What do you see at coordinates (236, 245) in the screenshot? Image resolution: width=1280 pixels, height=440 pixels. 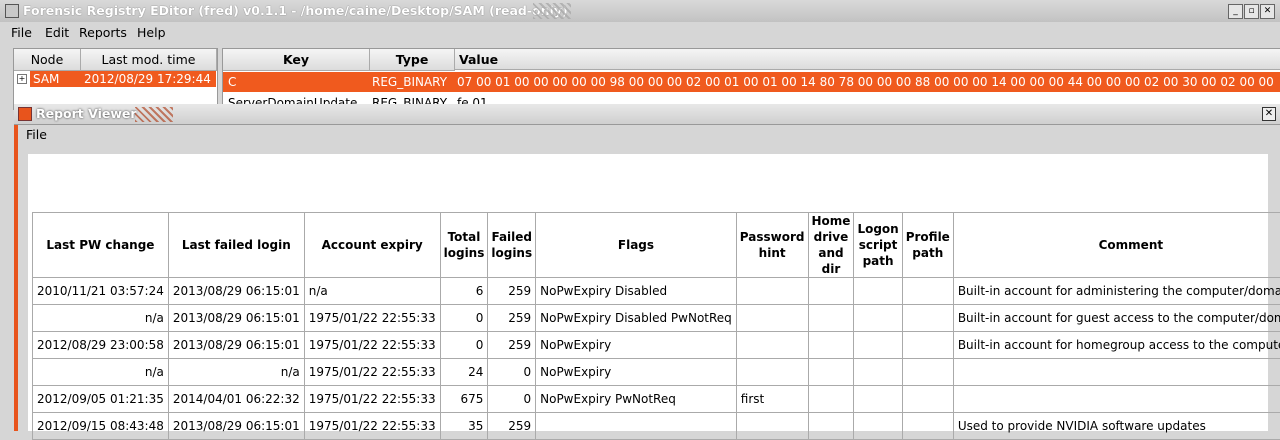 I see `col-last-failed-login: Last failed login` at bounding box center [236, 245].